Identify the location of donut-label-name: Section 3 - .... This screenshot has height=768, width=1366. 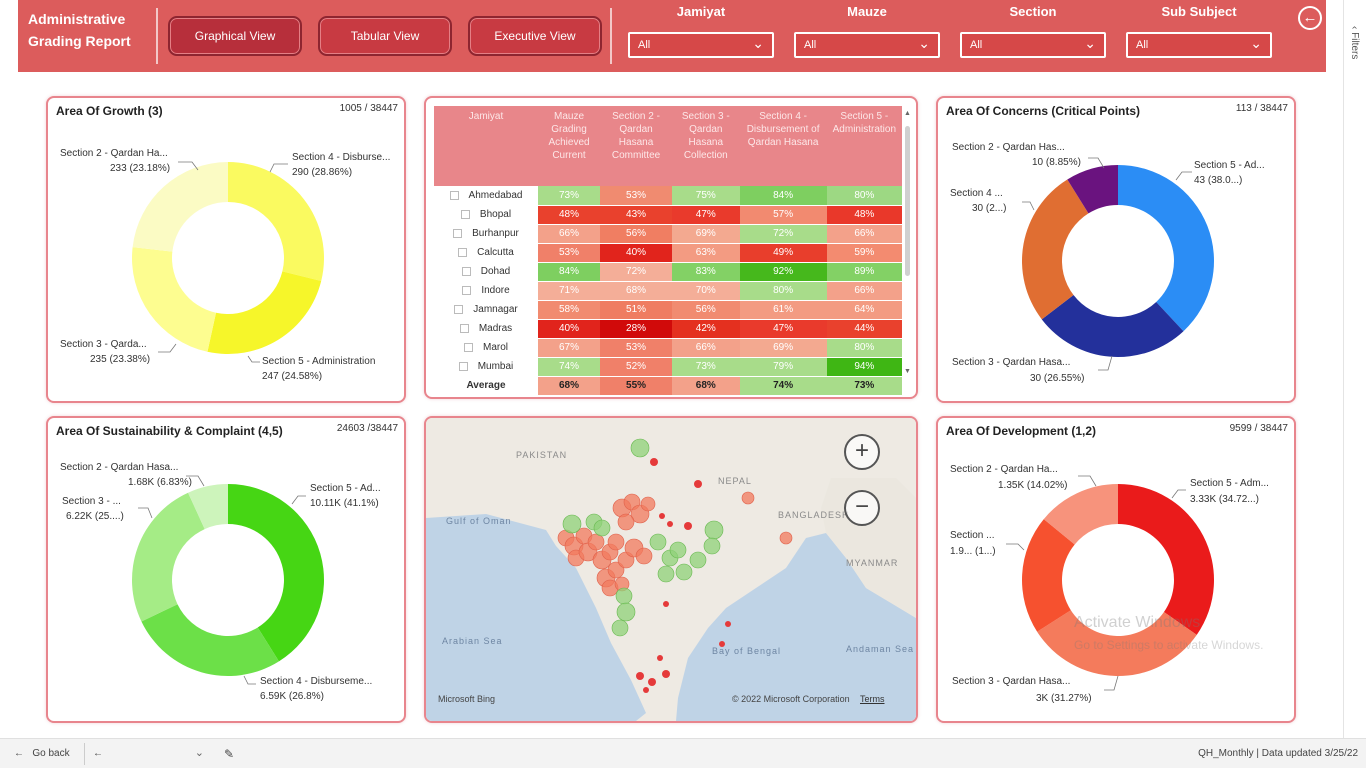
(91, 501).